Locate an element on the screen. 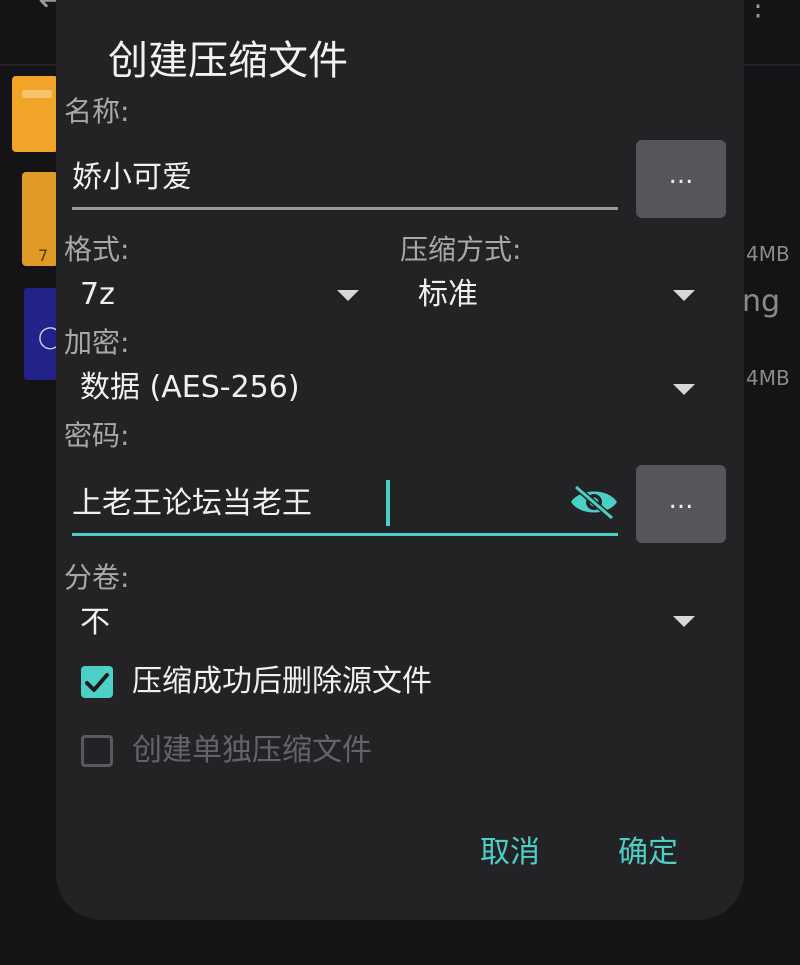 This screenshot has height=965, width=800. format-select: 7z is located at coordinates (180, 295).